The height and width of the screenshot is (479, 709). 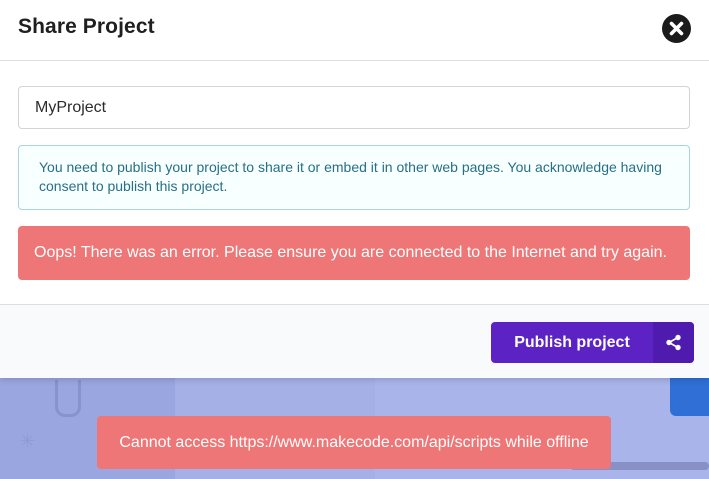 I want to click on dialog-header: Share Project, so click(x=354, y=30).